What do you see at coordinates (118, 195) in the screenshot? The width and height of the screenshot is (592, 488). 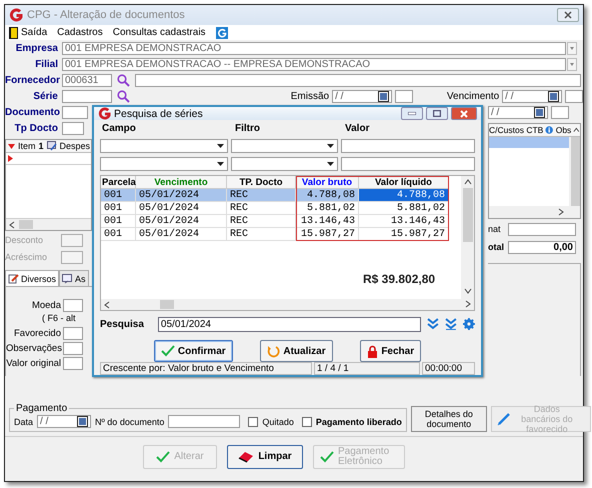 I see `table-cell: 001` at bounding box center [118, 195].